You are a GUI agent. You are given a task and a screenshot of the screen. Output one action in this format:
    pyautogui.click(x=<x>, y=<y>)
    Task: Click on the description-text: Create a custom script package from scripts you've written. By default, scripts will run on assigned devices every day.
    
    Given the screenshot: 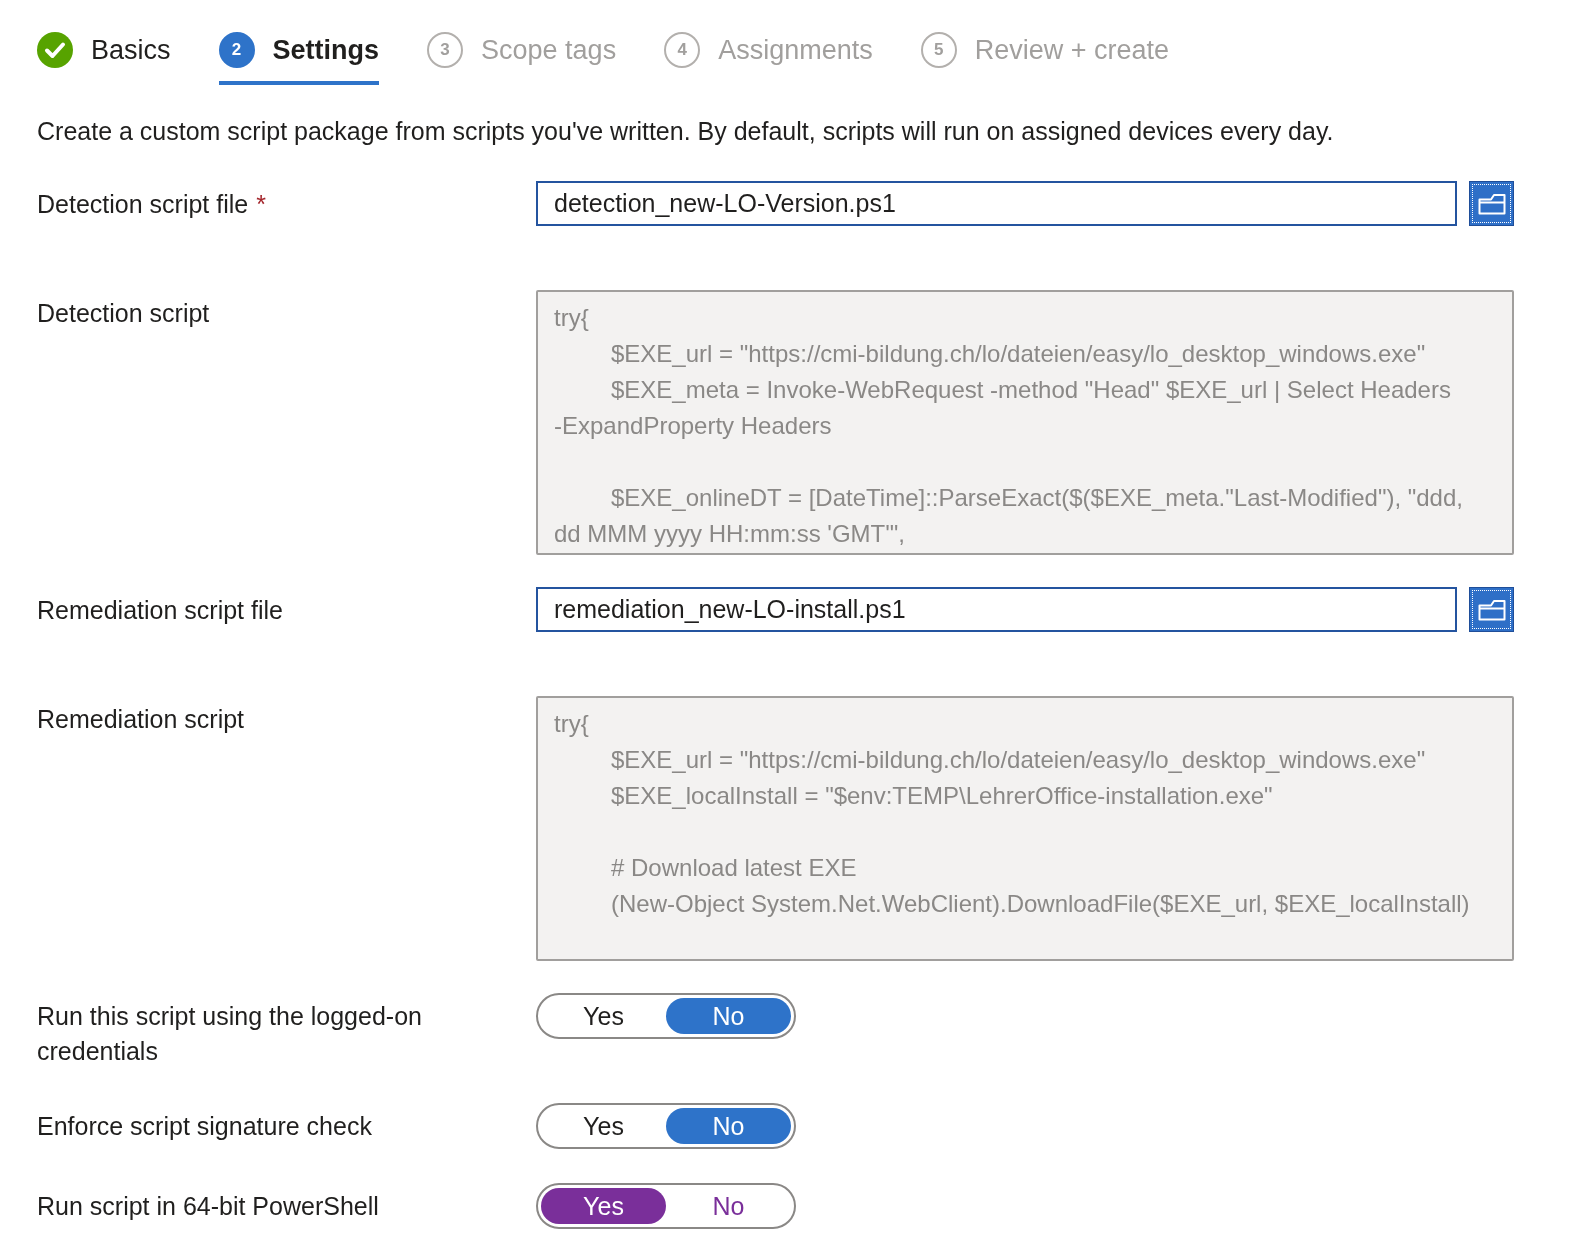 What is the action you would take?
    pyautogui.click(x=686, y=131)
    